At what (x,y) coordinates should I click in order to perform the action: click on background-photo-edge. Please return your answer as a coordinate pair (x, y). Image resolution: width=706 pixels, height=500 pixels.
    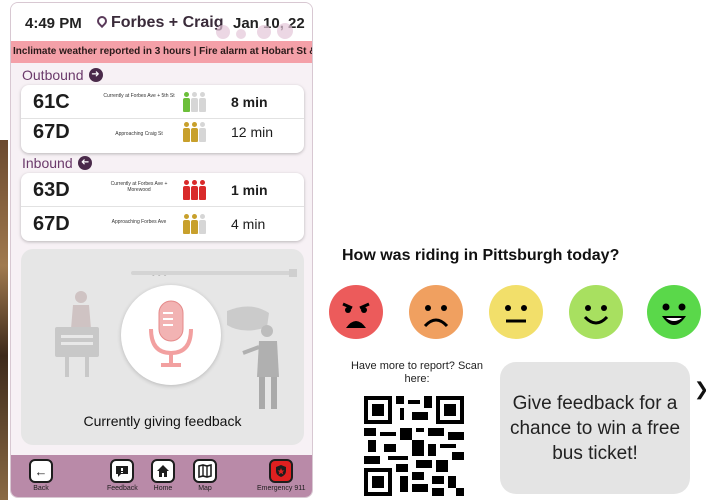
    Looking at the image, I should click on (4, 320).